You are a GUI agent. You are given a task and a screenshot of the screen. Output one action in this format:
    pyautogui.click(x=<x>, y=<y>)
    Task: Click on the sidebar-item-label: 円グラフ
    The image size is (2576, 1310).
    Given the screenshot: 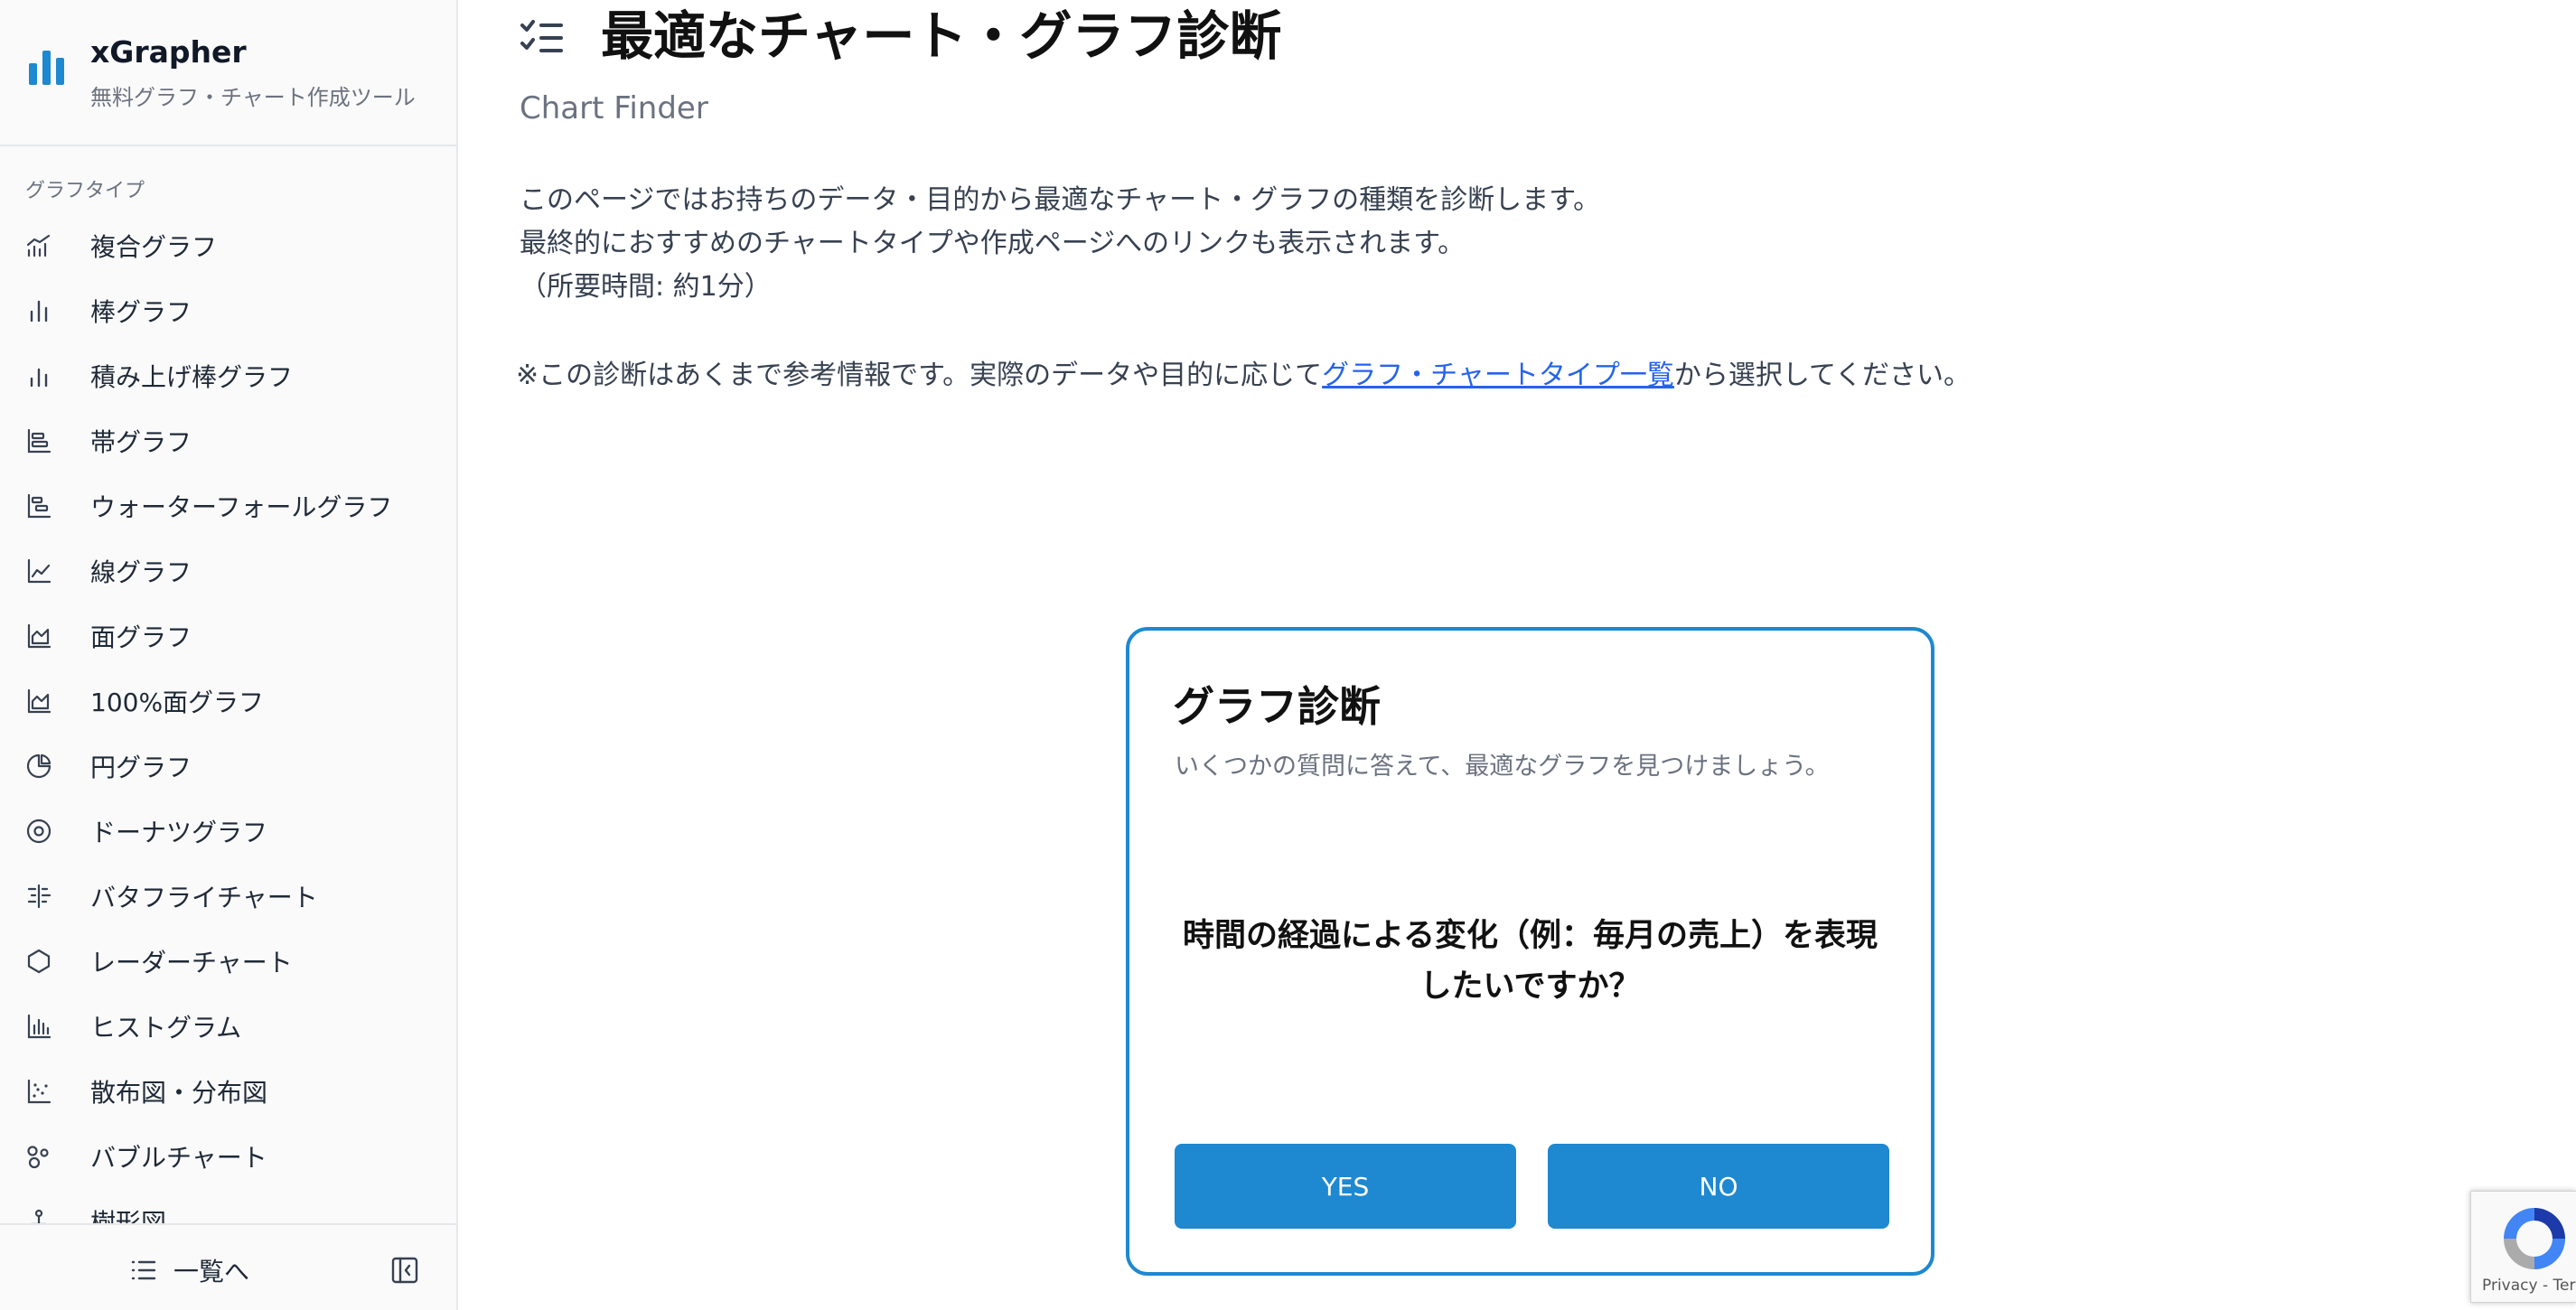 What is the action you would take?
    pyautogui.click(x=141, y=767)
    